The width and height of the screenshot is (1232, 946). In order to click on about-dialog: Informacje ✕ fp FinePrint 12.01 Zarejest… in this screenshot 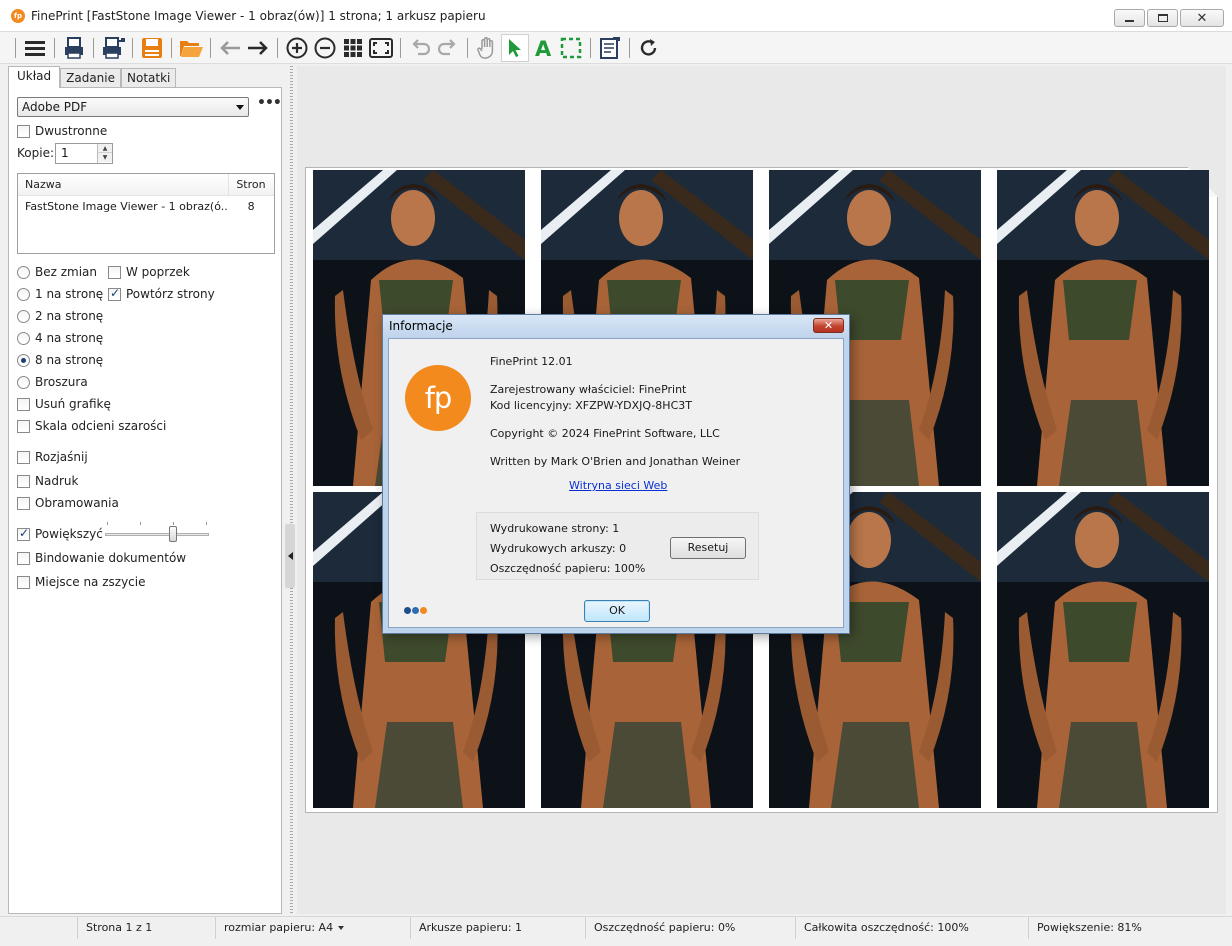, I will do `click(616, 474)`.